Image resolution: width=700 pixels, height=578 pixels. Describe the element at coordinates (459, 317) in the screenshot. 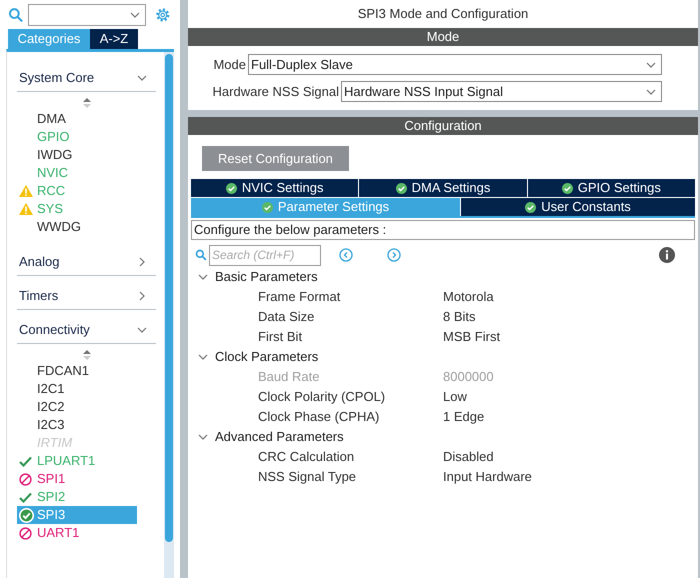

I see `parameter-value: 8 Bits` at that location.